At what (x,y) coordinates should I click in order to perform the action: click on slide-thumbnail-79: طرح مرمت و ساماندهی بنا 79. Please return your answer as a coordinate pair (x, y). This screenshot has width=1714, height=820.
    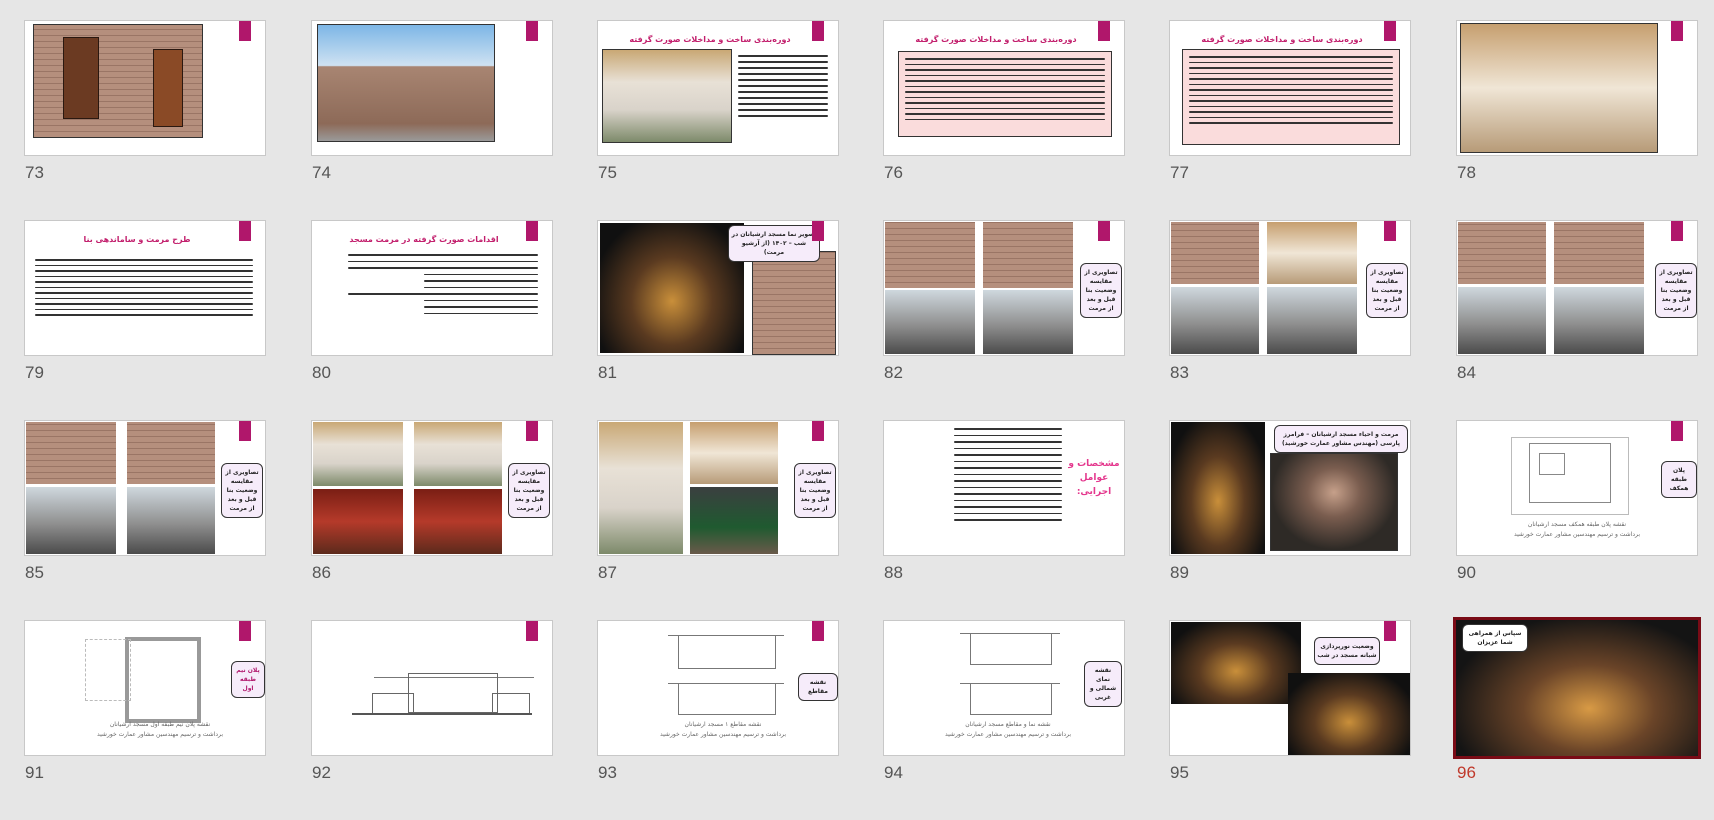
    Looking at the image, I should click on (167, 320).